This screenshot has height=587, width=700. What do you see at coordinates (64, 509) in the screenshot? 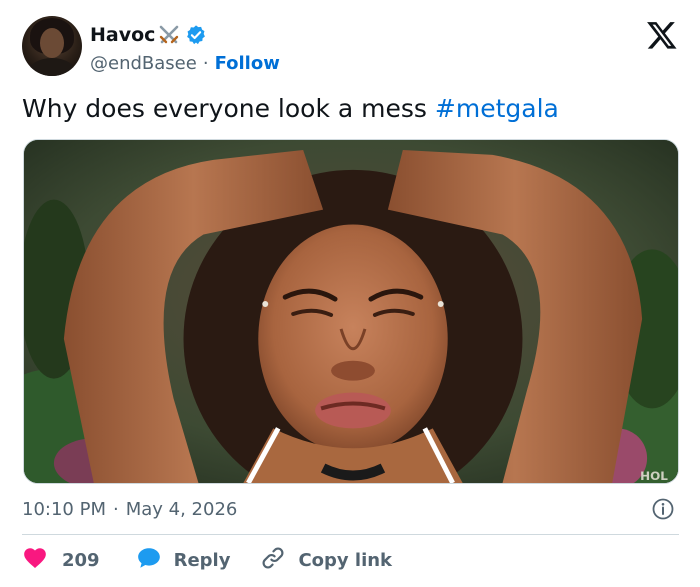
I see `tweet-time: 10:10 PM` at bounding box center [64, 509].